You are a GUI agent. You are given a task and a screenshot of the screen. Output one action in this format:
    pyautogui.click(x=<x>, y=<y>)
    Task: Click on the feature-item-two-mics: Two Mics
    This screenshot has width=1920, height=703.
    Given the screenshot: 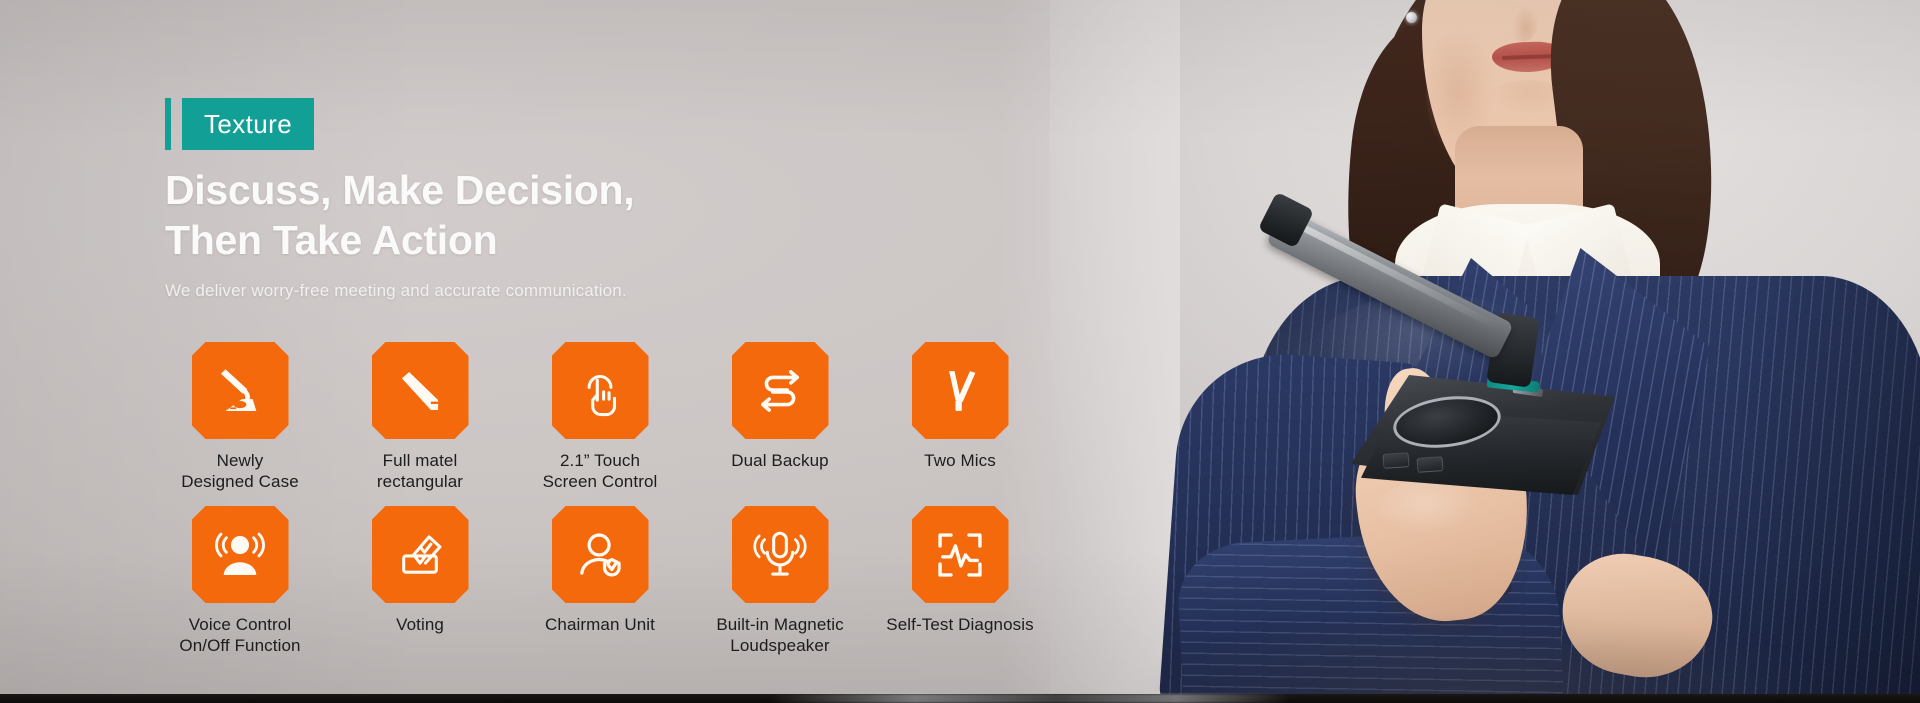 What is the action you would take?
    pyautogui.click(x=960, y=406)
    